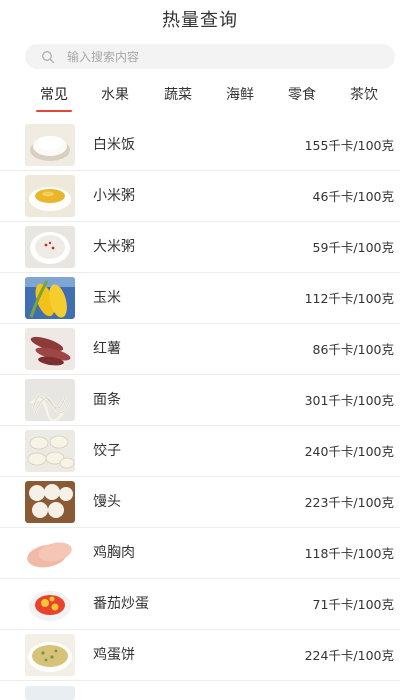 The width and height of the screenshot is (400, 700). What do you see at coordinates (217, 56) in the screenshot?
I see `search-input` at bounding box center [217, 56].